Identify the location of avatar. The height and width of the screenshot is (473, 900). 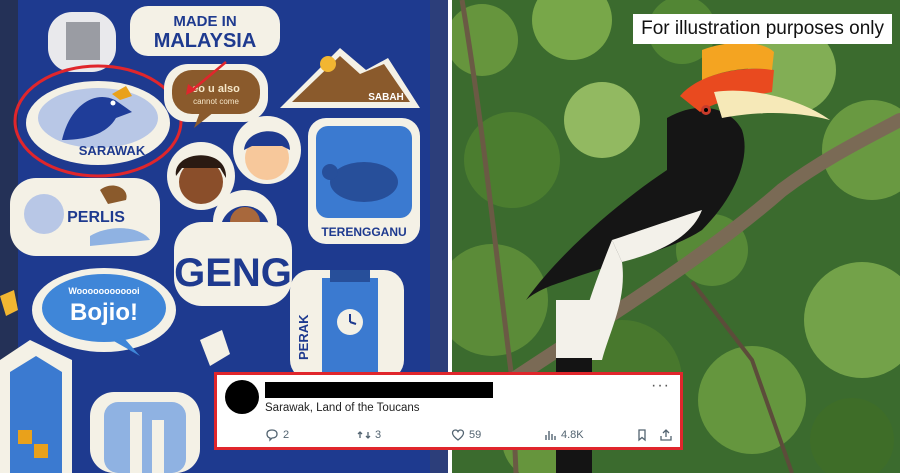
(242, 397).